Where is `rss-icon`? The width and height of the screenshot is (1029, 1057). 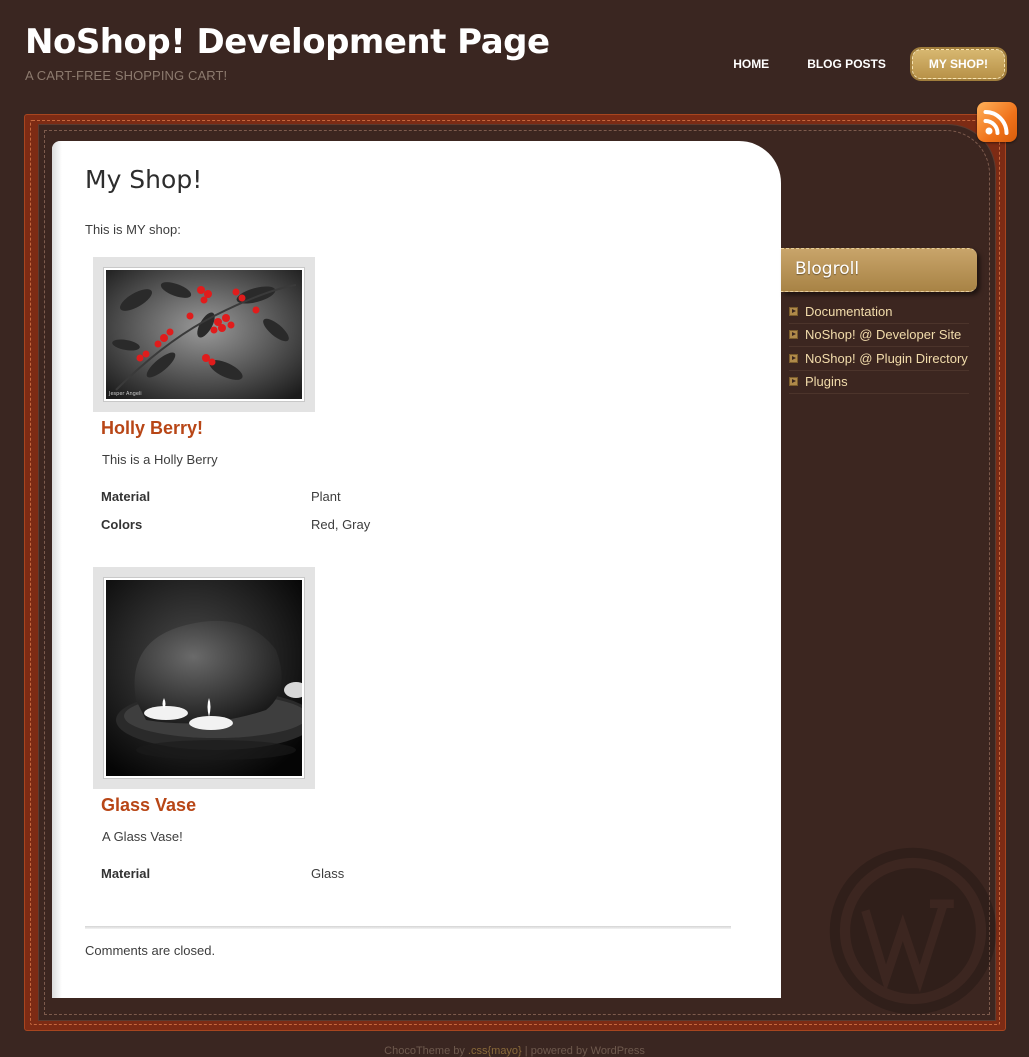
rss-icon is located at coordinates (997, 122).